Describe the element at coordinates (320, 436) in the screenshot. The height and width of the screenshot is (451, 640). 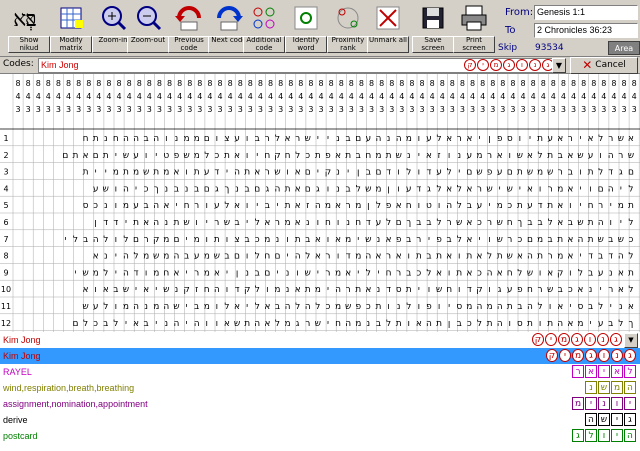
I see `result-row: postcard ג ל ו י ה` at that location.